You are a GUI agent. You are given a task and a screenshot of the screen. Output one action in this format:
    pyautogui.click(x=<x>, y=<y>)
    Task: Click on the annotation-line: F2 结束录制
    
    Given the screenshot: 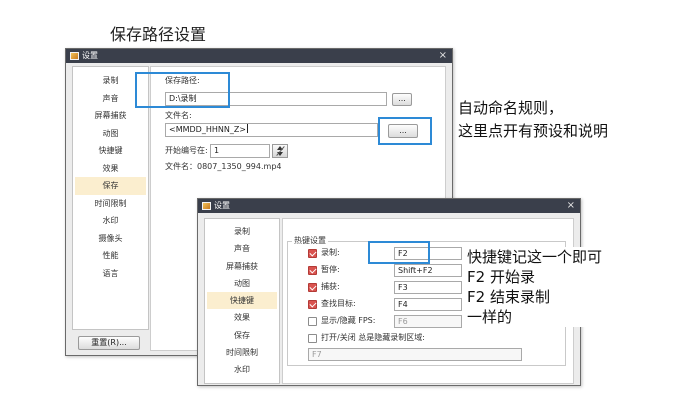 What is the action you would take?
    pyautogui.click(x=508, y=297)
    